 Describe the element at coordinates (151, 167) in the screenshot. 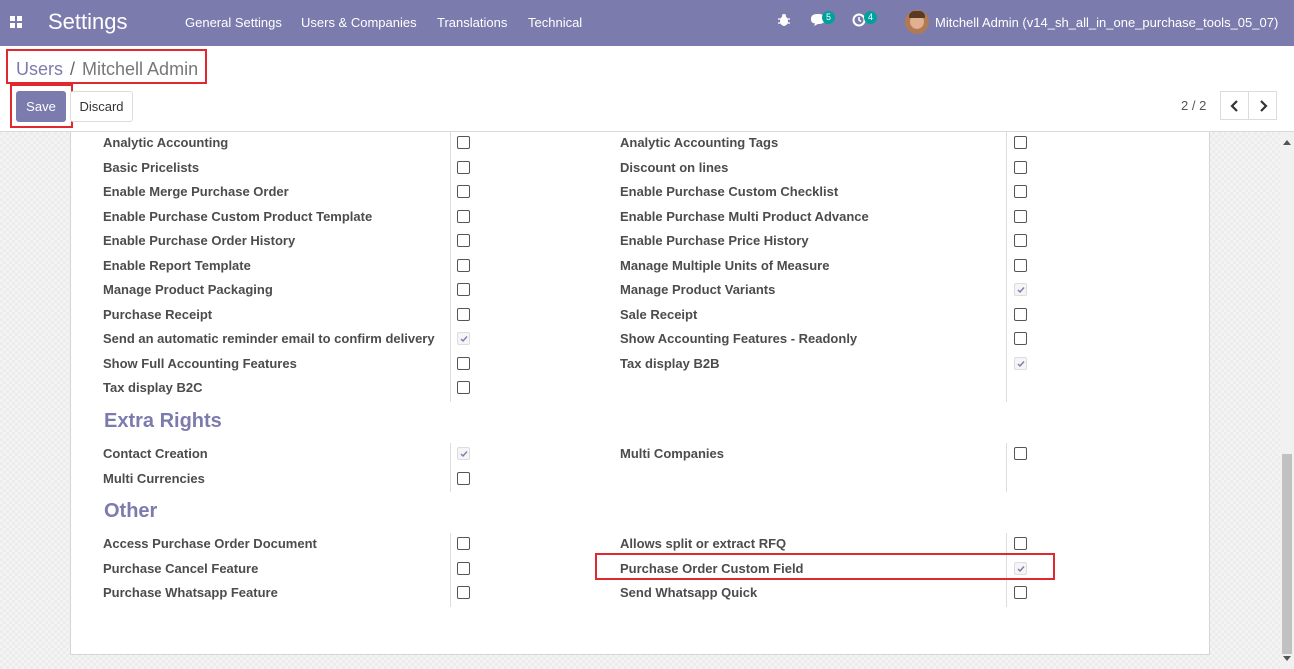

I see `permission-label: Basic Pricelists` at that location.